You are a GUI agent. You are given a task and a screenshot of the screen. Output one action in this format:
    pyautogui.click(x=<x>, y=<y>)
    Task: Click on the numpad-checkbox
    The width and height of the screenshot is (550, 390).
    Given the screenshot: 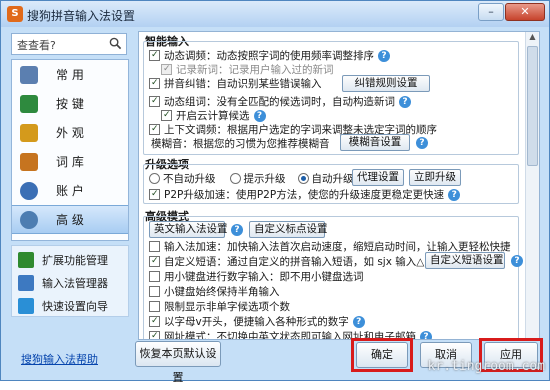 What is the action you would take?
    pyautogui.click(x=154, y=276)
    